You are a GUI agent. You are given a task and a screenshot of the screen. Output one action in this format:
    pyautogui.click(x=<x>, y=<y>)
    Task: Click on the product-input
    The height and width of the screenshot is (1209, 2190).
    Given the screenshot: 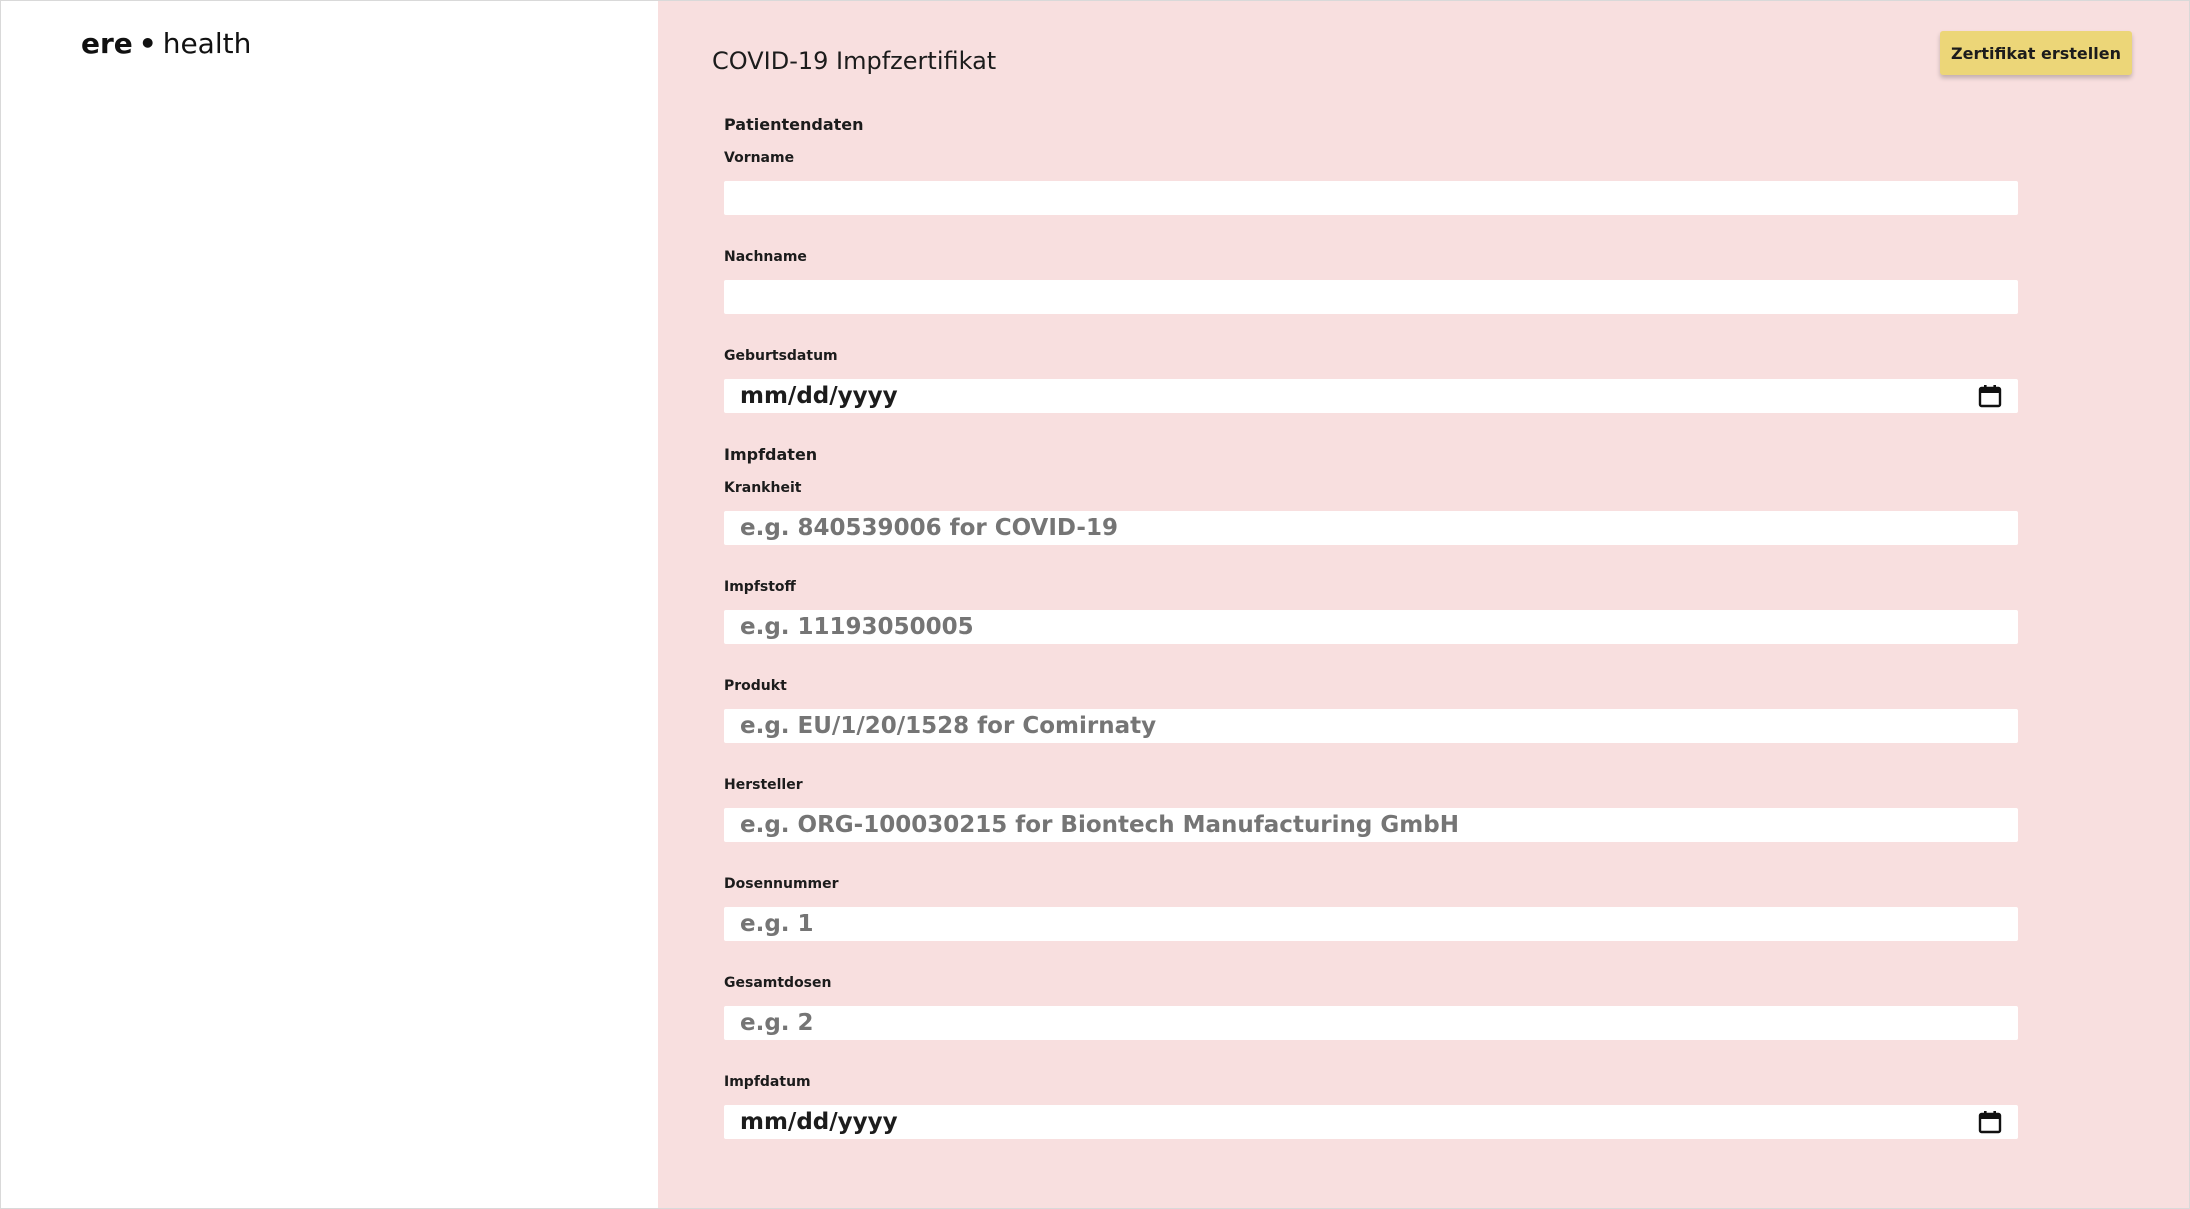 What is the action you would take?
    pyautogui.click(x=1371, y=726)
    